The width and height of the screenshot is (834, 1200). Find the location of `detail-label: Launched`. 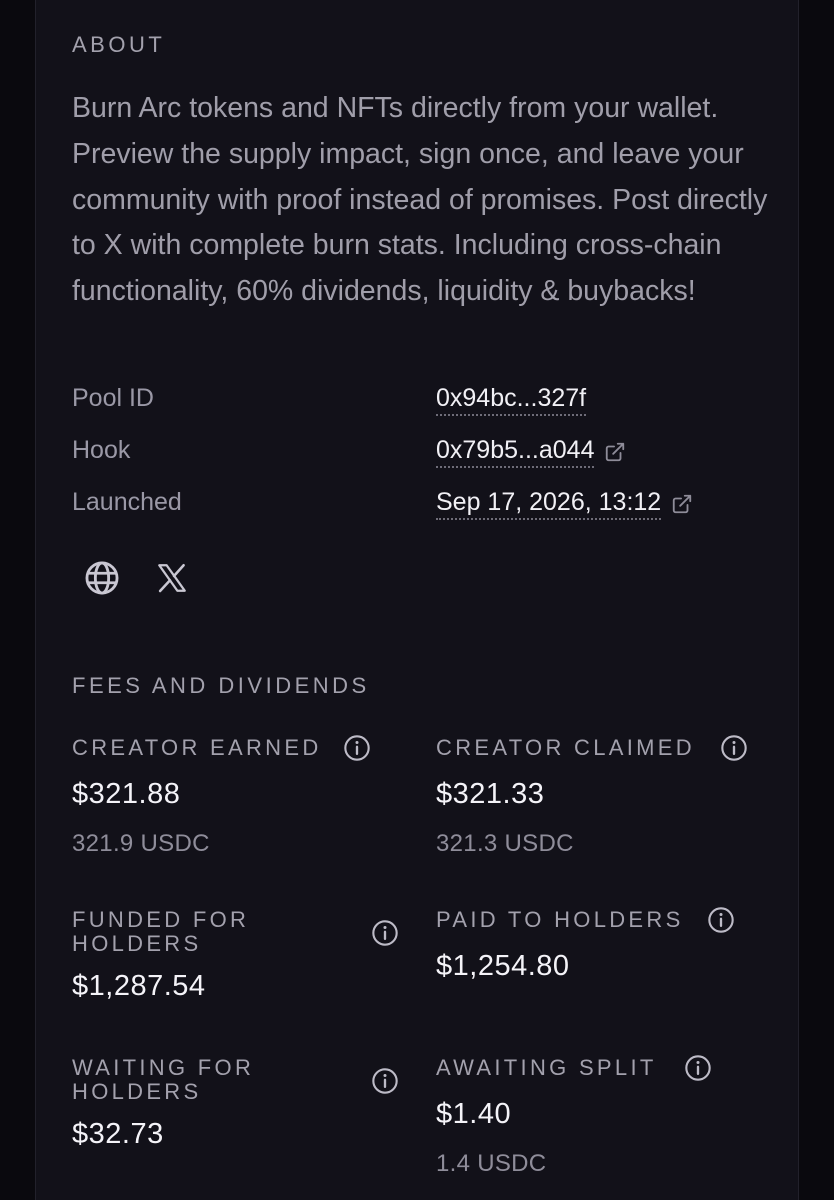

detail-label: Launched is located at coordinates (127, 502).